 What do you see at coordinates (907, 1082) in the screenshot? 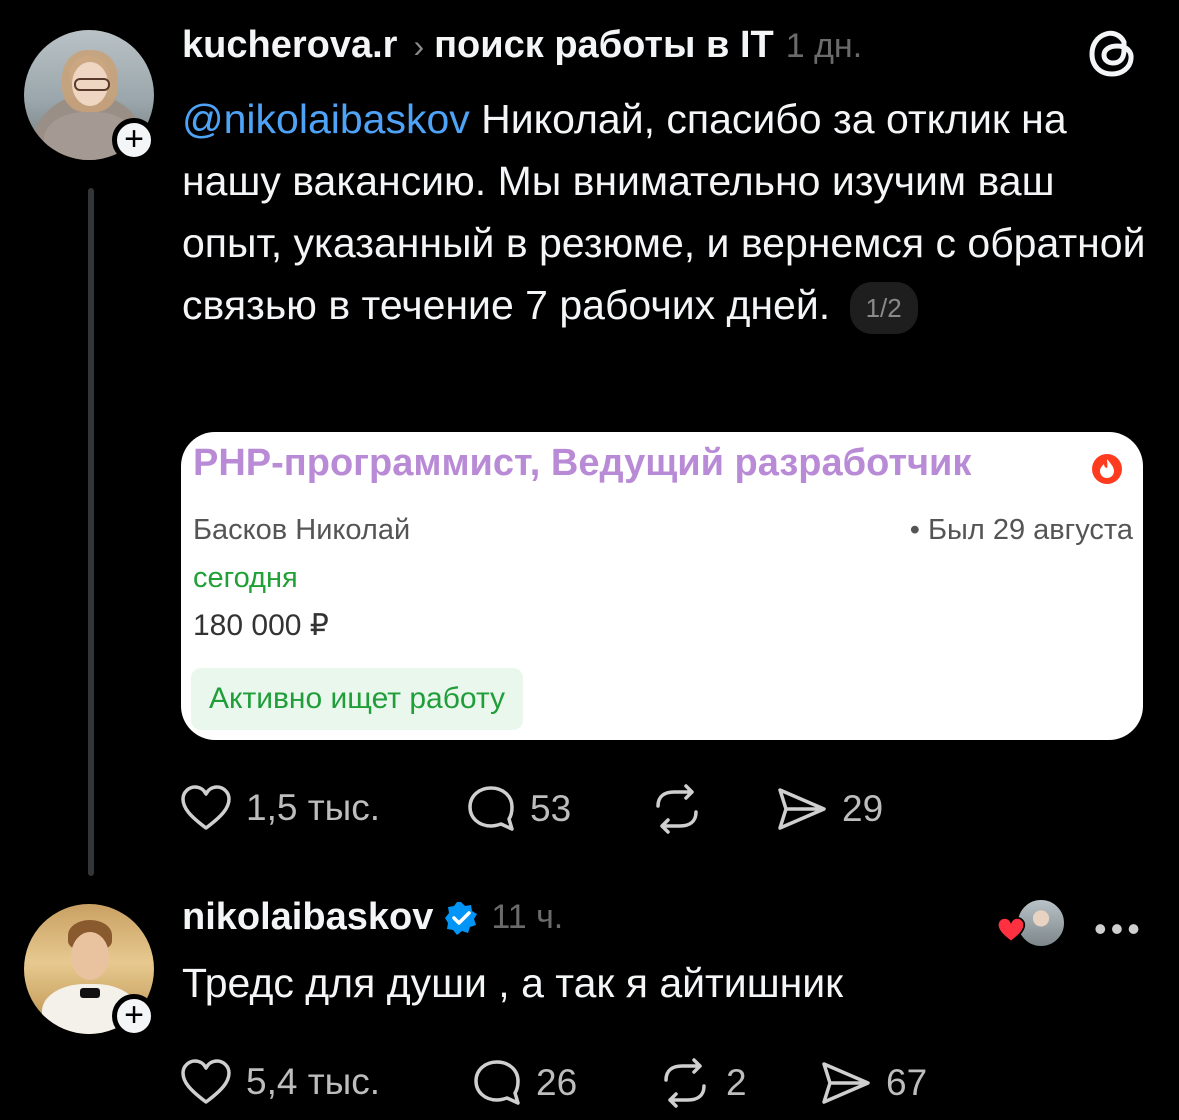
I see `share-count: 67` at bounding box center [907, 1082].